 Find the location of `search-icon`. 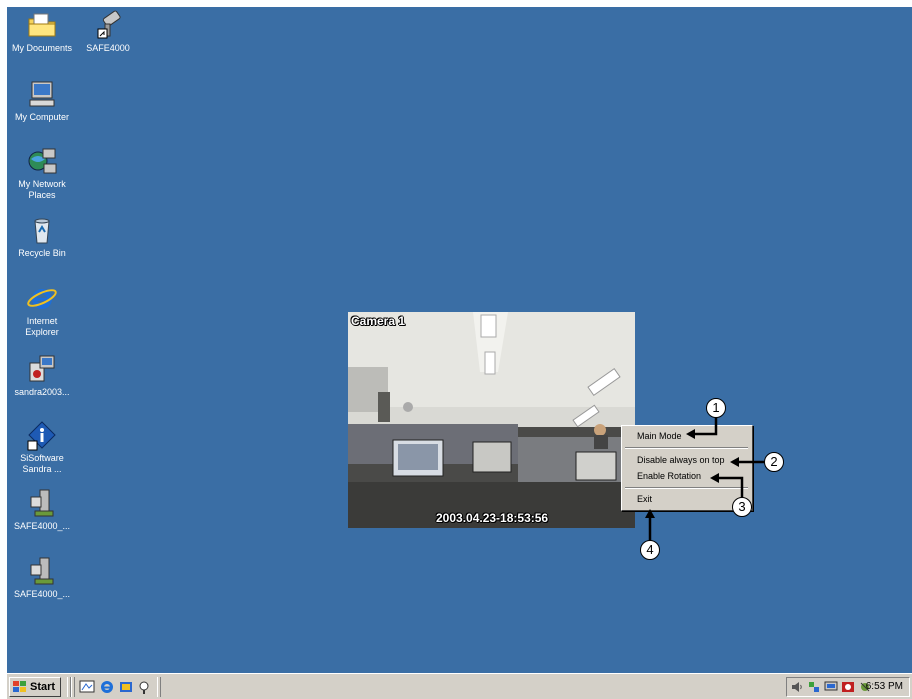

search-icon is located at coordinates (145, 687).